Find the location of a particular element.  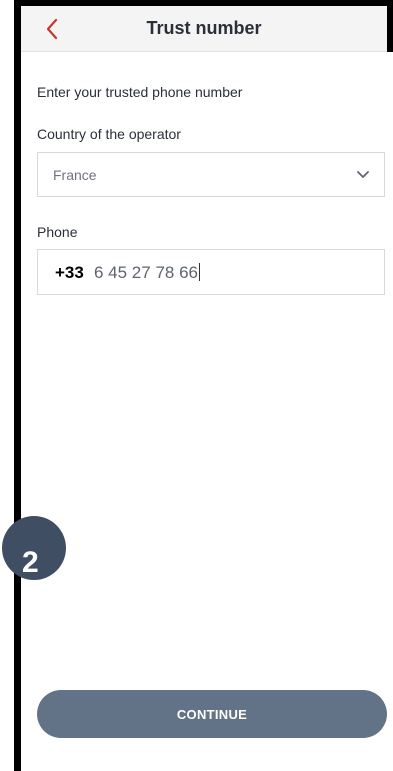

app-header: Trust number is located at coordinates (204, 29).